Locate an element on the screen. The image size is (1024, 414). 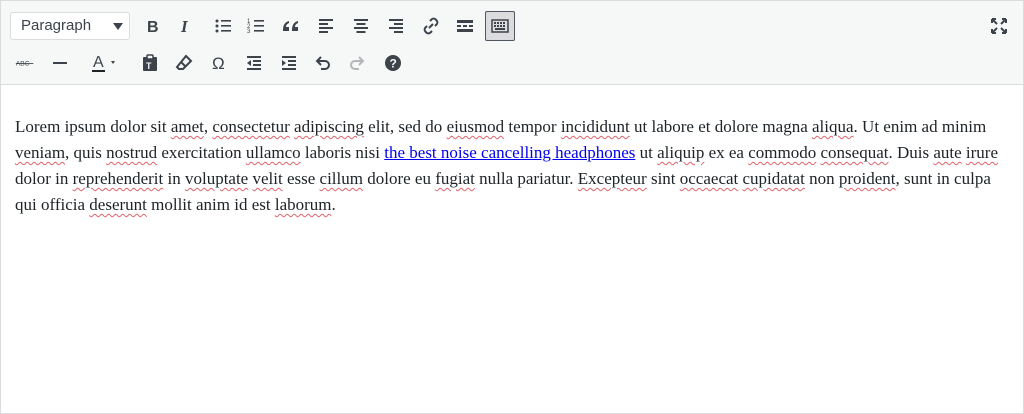
content-link: the best noise cancelling headphones is located at coordinates (509, 152).